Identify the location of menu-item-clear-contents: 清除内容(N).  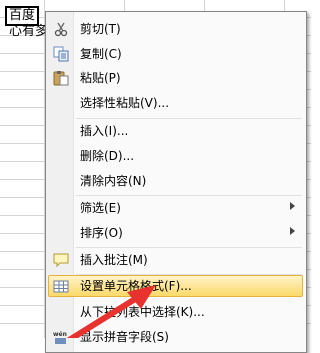
(175, 181).